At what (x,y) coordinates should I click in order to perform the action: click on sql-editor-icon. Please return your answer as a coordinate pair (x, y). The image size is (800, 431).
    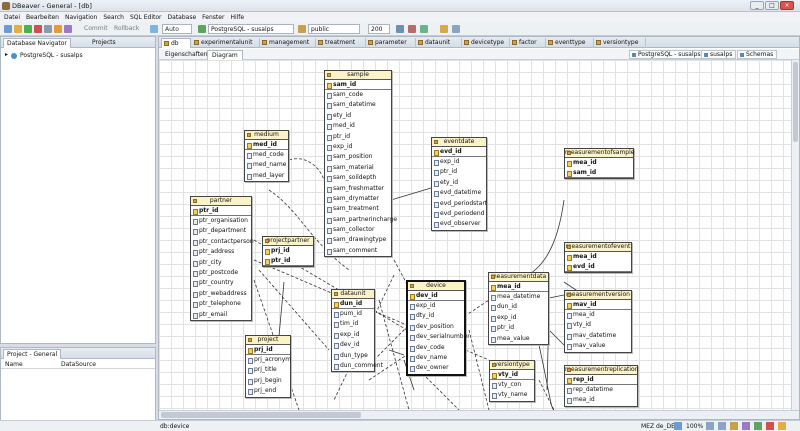
    Looking at the image, I should click on (58, 29).